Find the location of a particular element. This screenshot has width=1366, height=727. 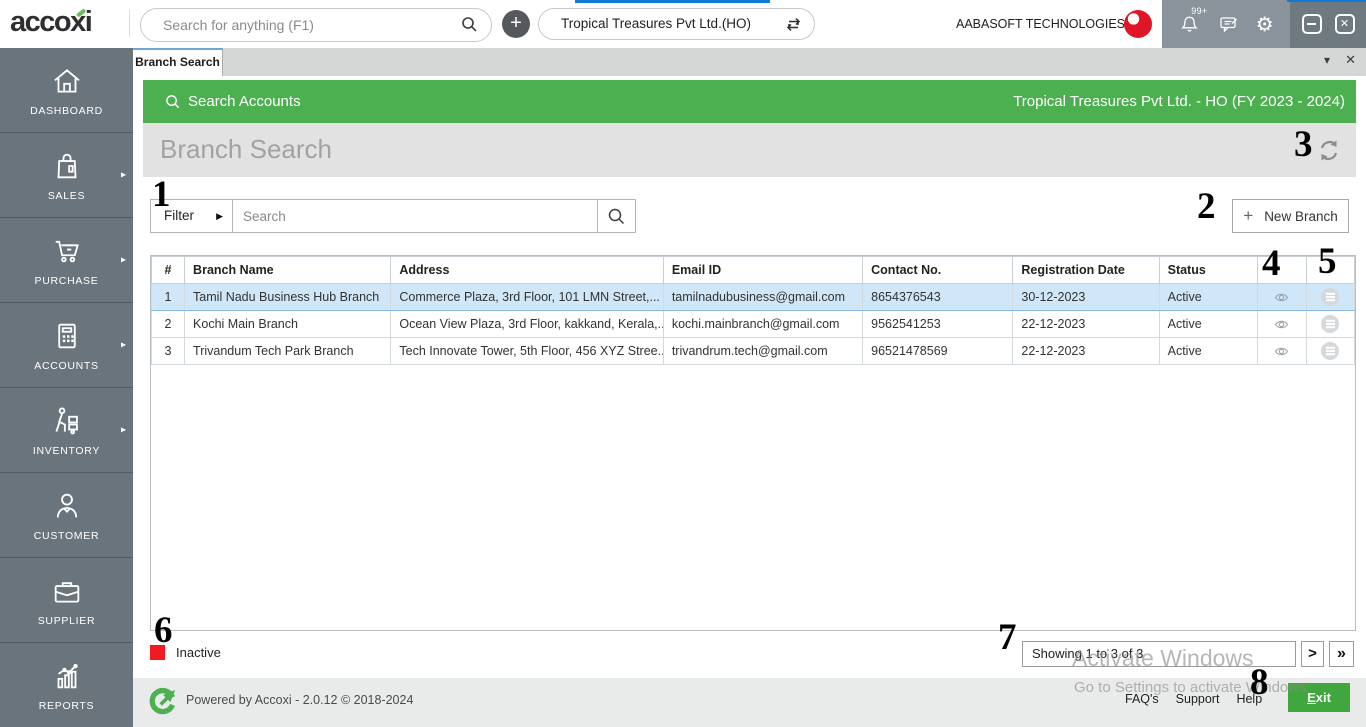

footer-links: FAQ's Support Help is located at coordinates (1193, 699).